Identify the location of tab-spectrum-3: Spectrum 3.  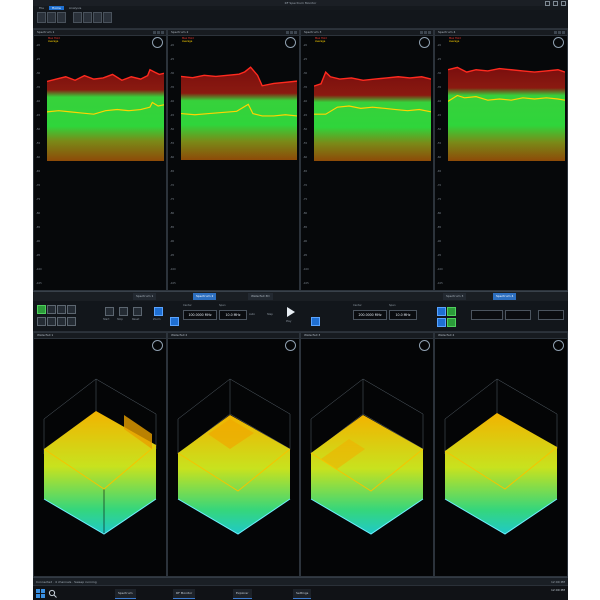
(455, 296).